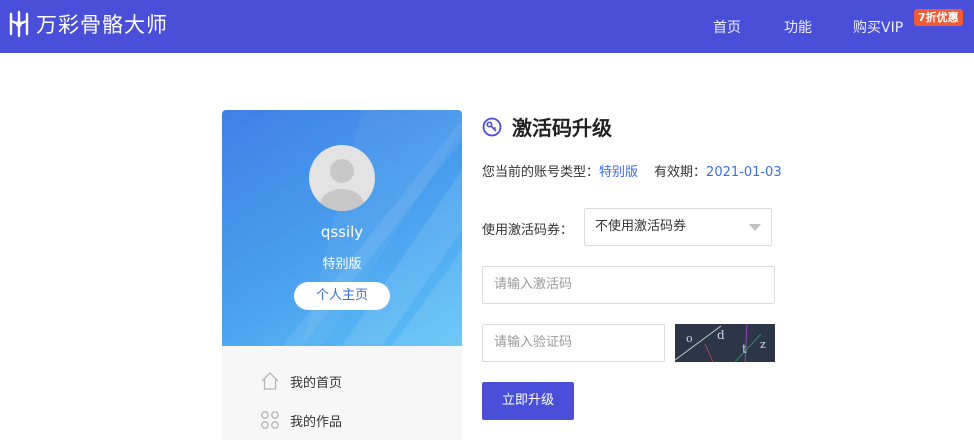  What do you see at coordinates (689, 338) in the screenshot?
I see `svg-text: o` at bounding box center [689, 338].